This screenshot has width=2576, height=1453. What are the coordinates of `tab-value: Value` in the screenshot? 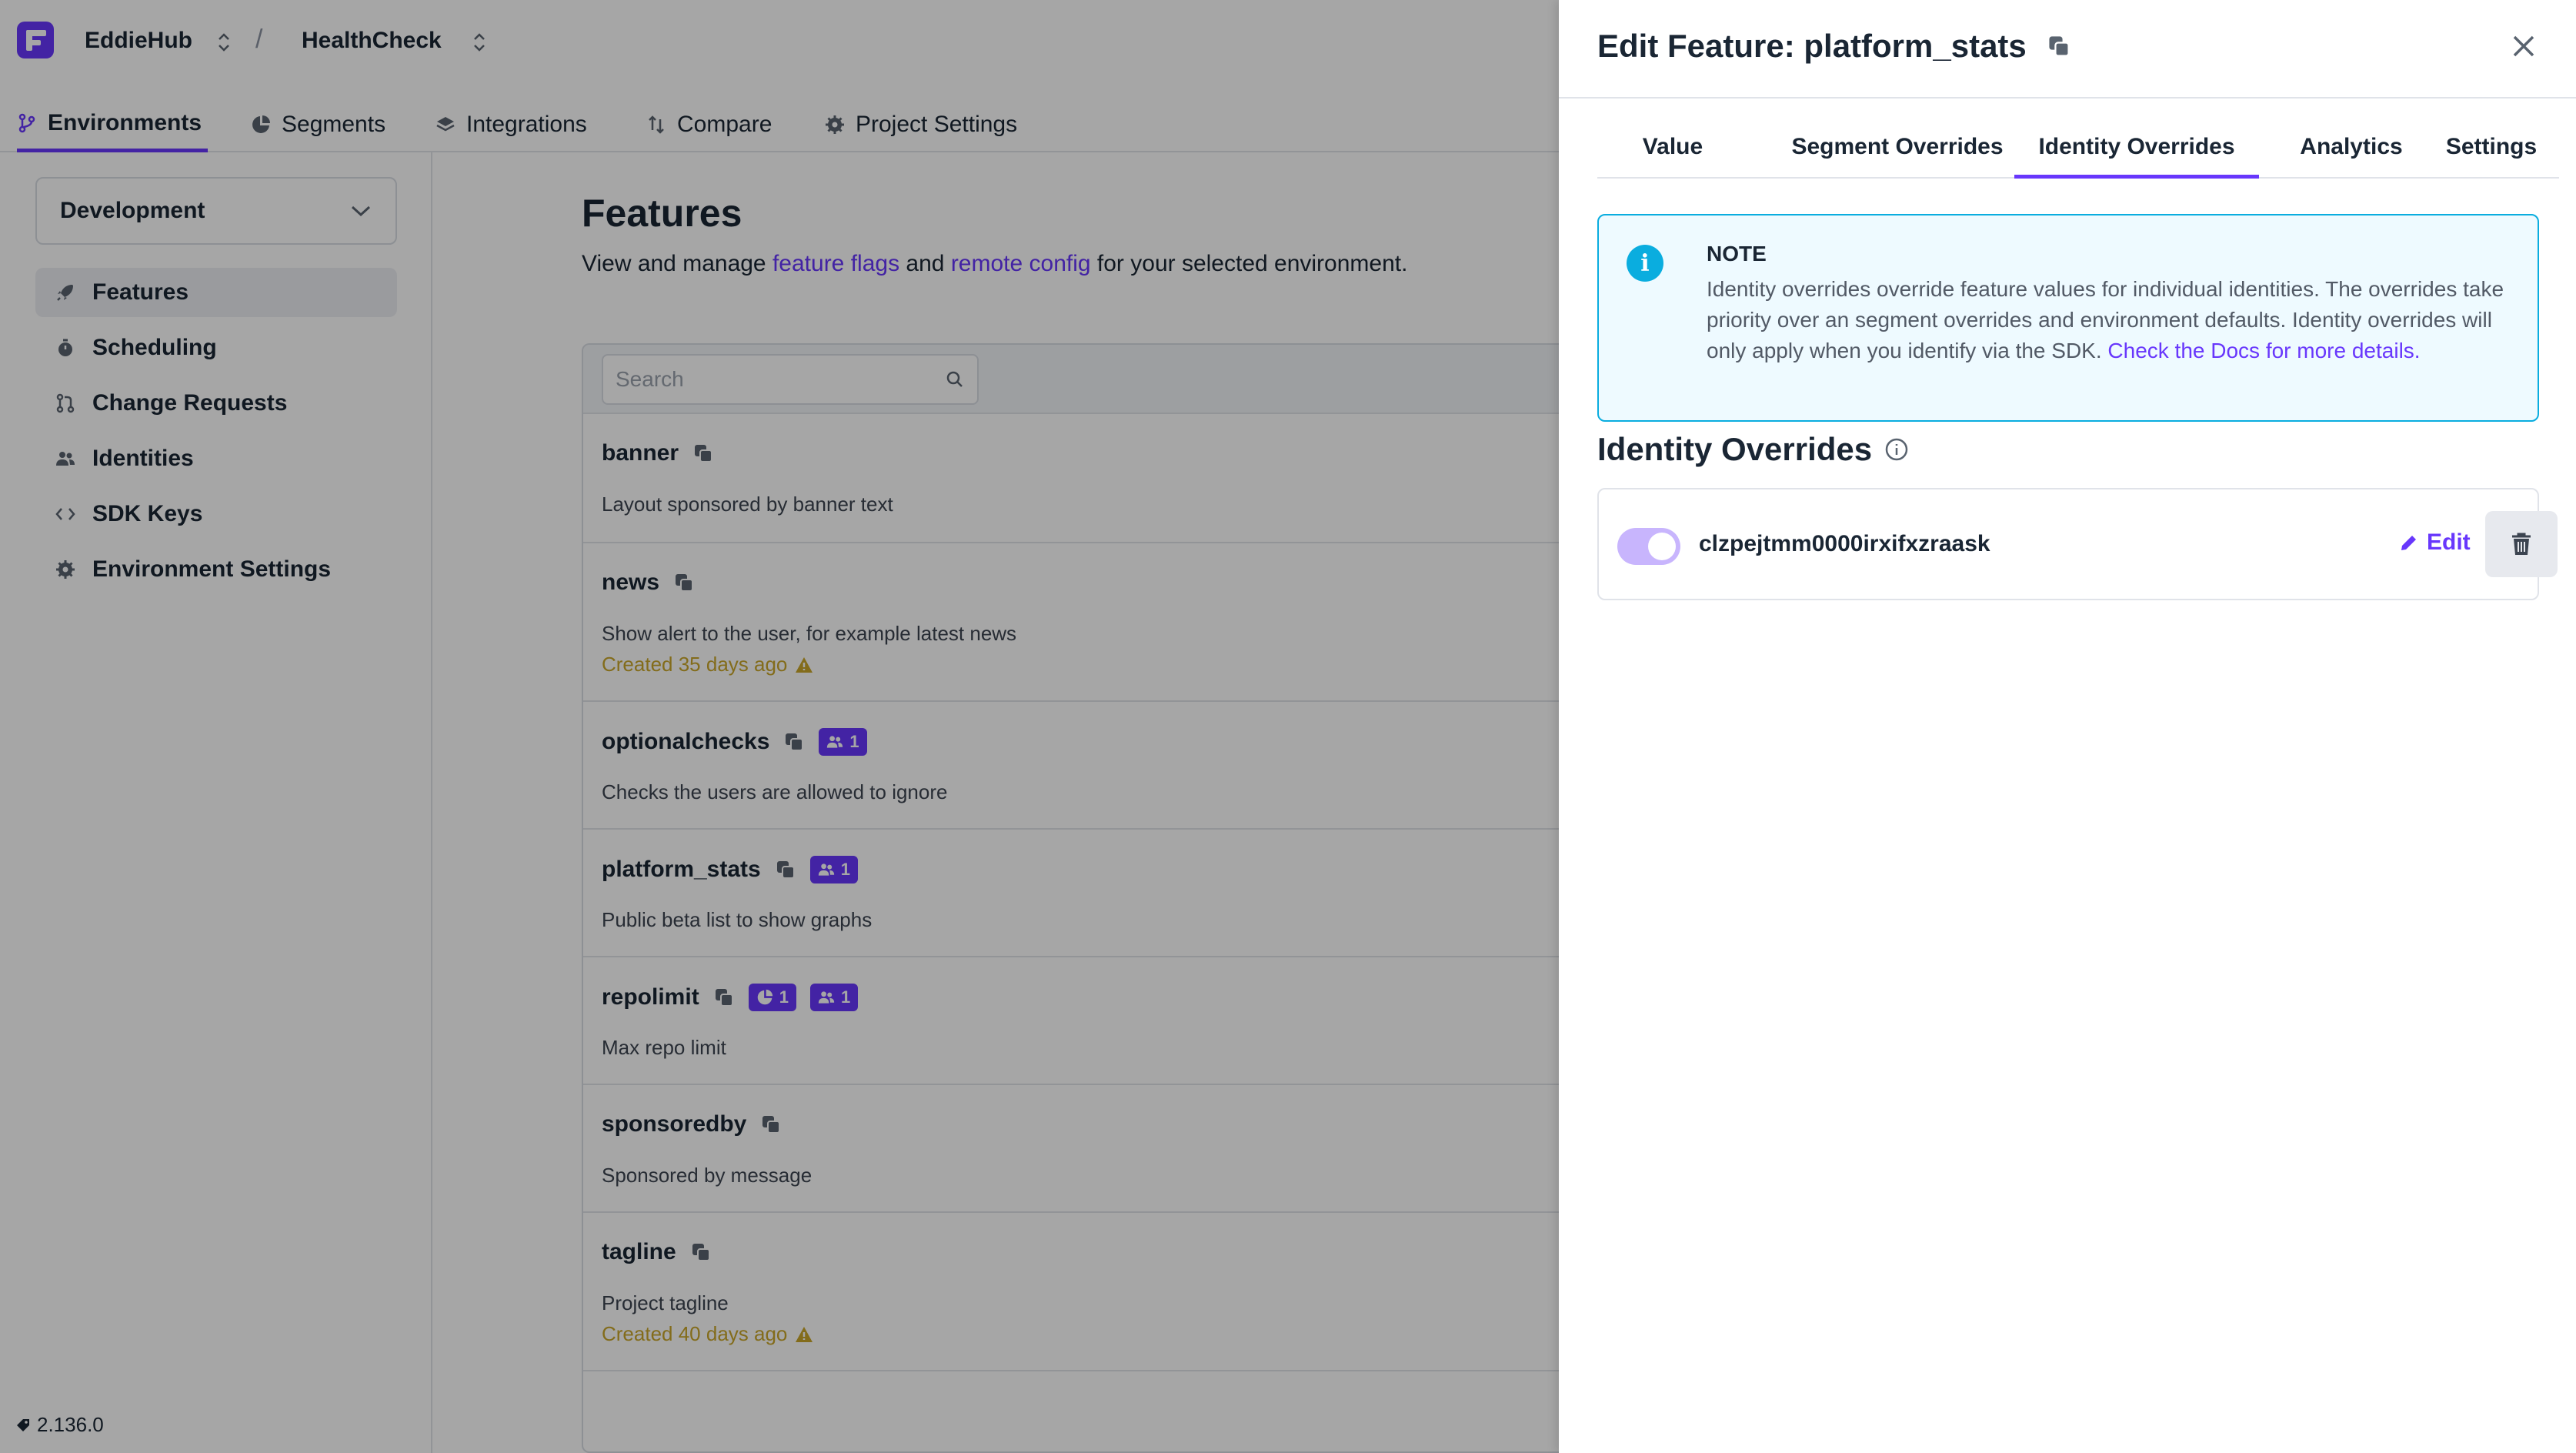 It's located at (1672, 156).